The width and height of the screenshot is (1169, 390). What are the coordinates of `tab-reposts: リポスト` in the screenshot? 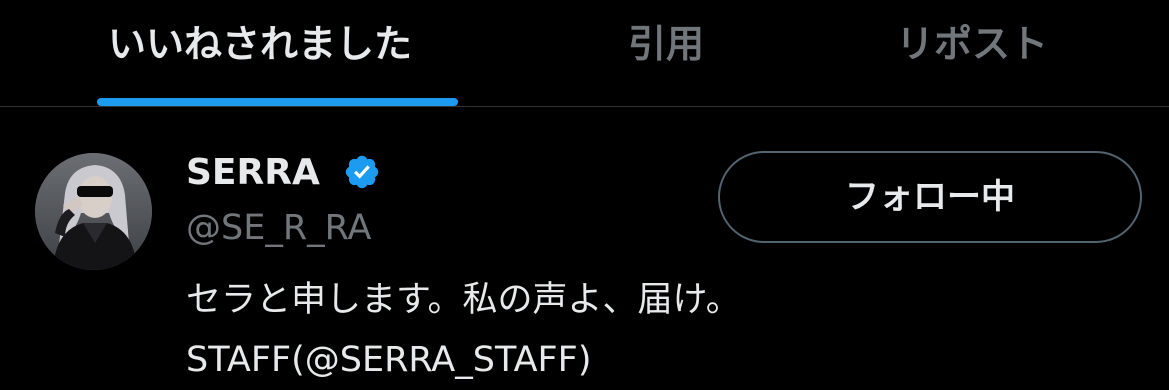 It's located at (972, 44).